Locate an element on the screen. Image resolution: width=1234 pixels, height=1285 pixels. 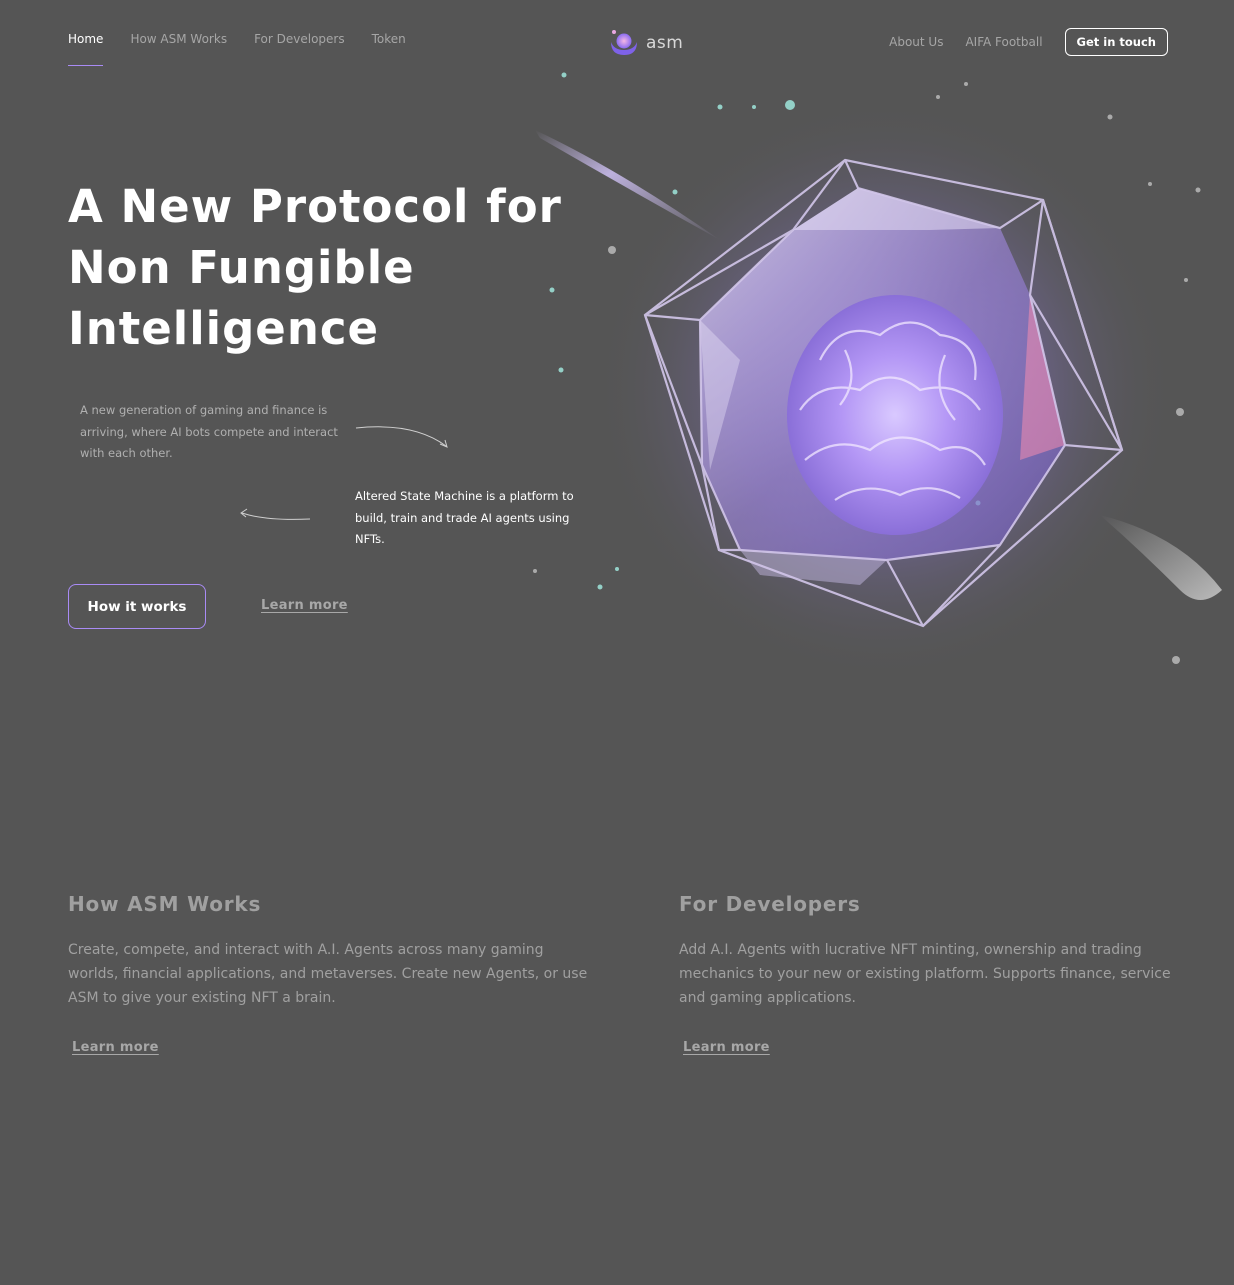
section-title-how-asm-works: How ASM Works is located at coordinates (165, 904).